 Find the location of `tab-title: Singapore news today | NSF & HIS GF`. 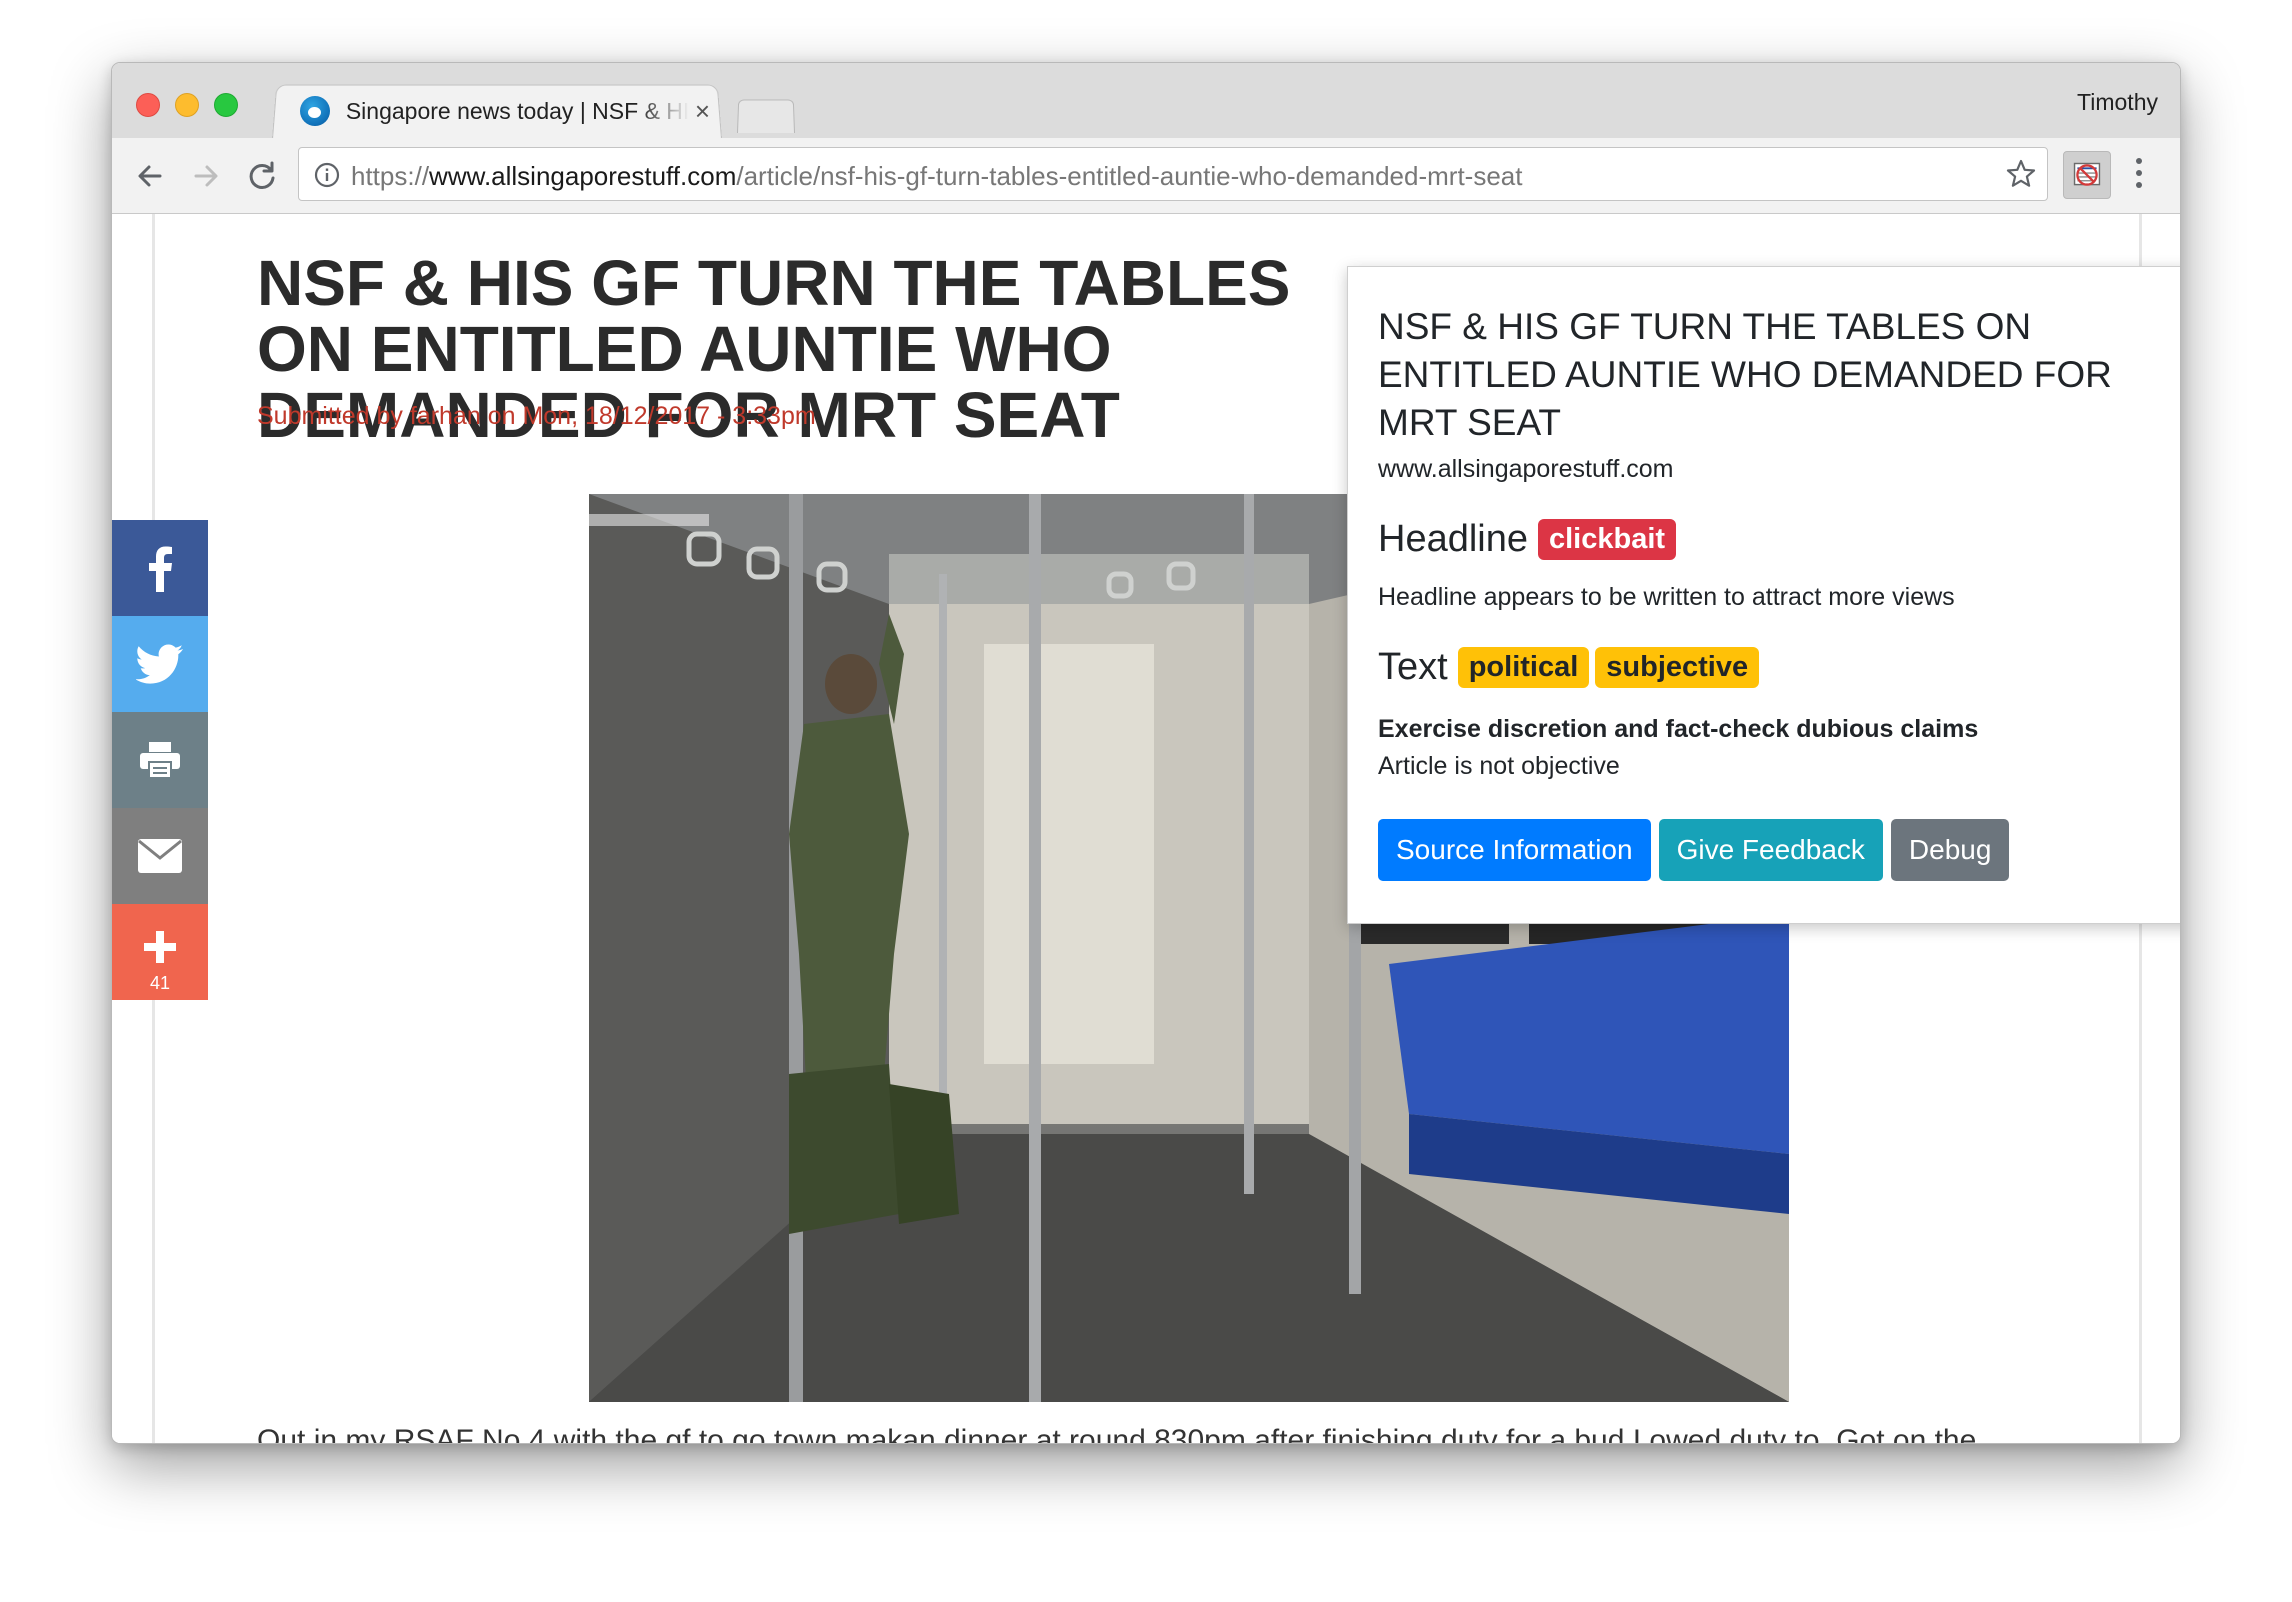

tab-title: Singapore news today | NSF & HIS GF is located at coordinates (517, 110).